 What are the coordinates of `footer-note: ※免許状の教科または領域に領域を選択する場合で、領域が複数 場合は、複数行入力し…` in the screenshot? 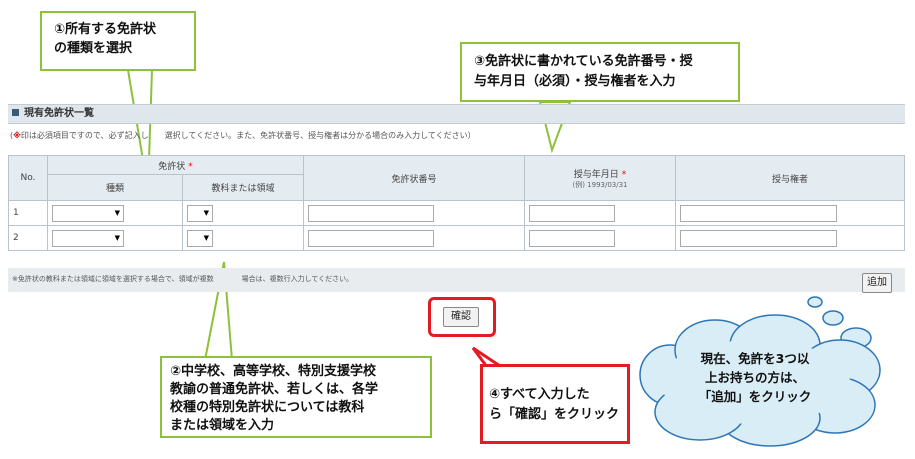 It's located at (183, 279).